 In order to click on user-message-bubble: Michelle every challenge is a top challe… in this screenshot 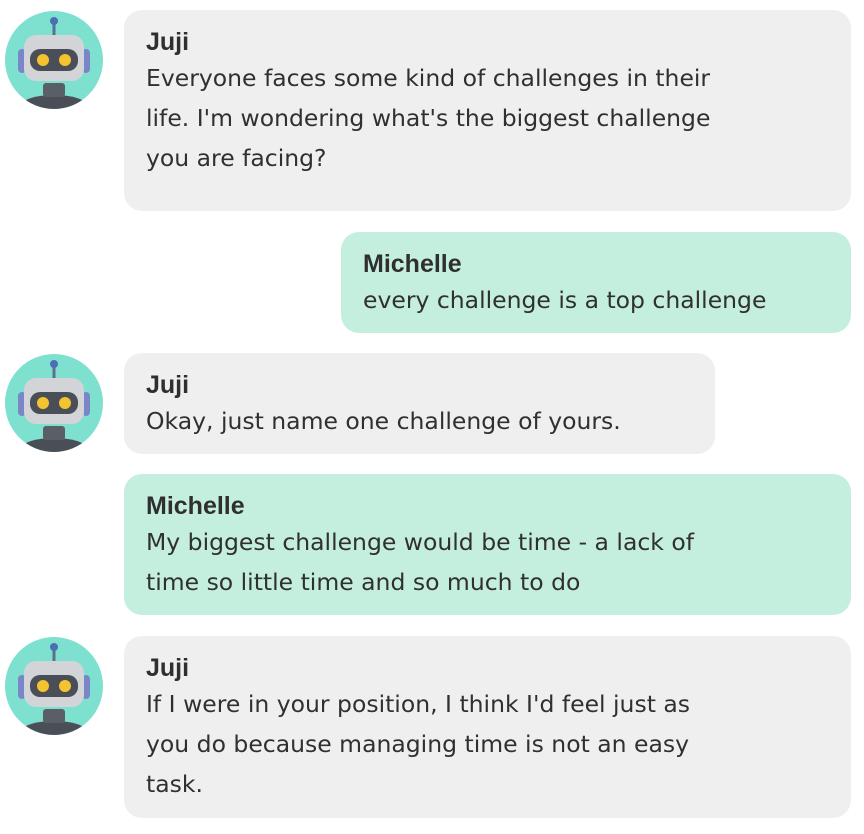, I will do `click(596, 282)`.